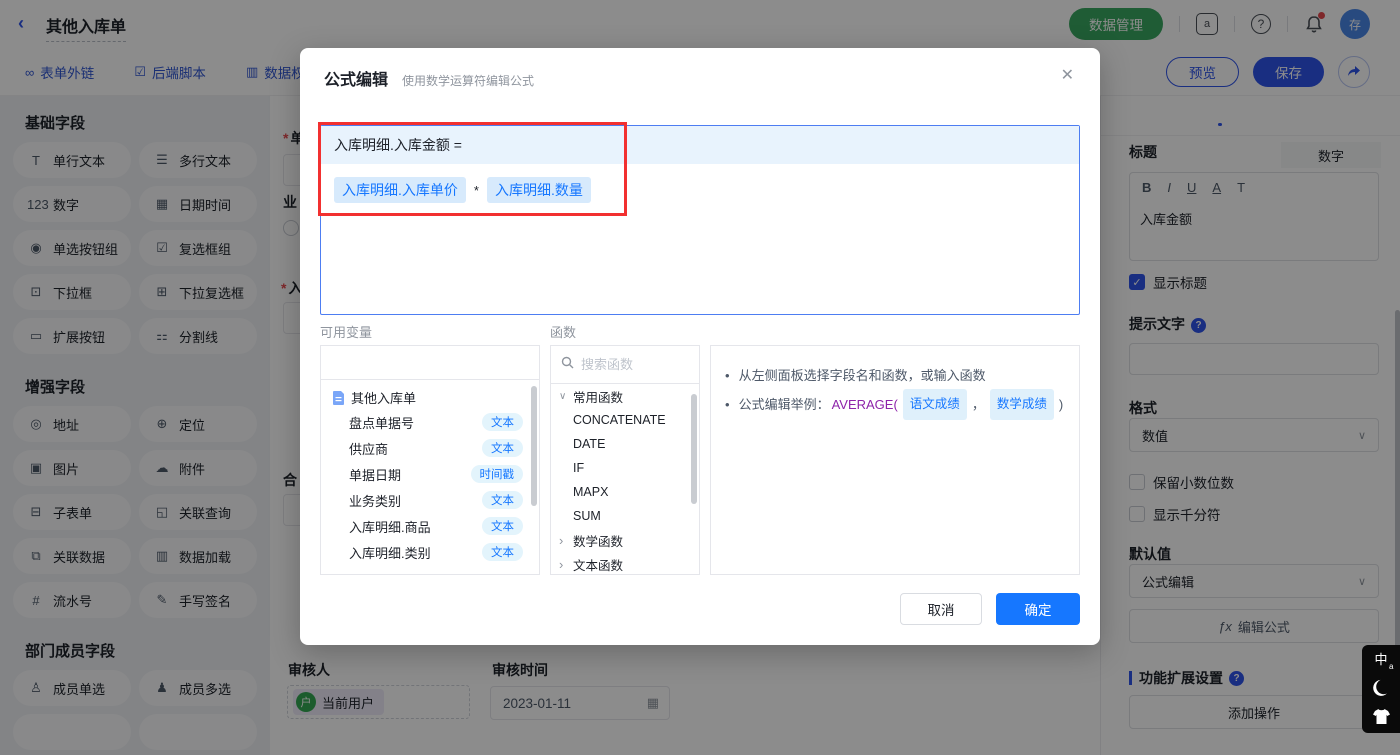  What do you see at coordinates (534, 446) in the screenshot?
I see `variables-scrollbar` at bounding box center [534, 446].